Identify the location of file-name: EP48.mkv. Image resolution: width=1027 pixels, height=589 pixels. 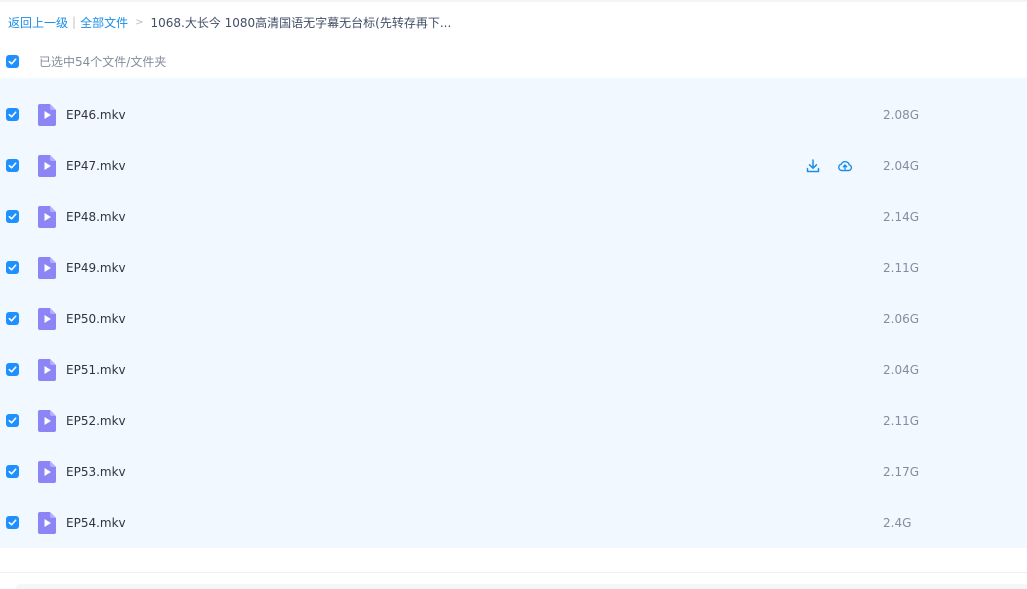
(96, 217).